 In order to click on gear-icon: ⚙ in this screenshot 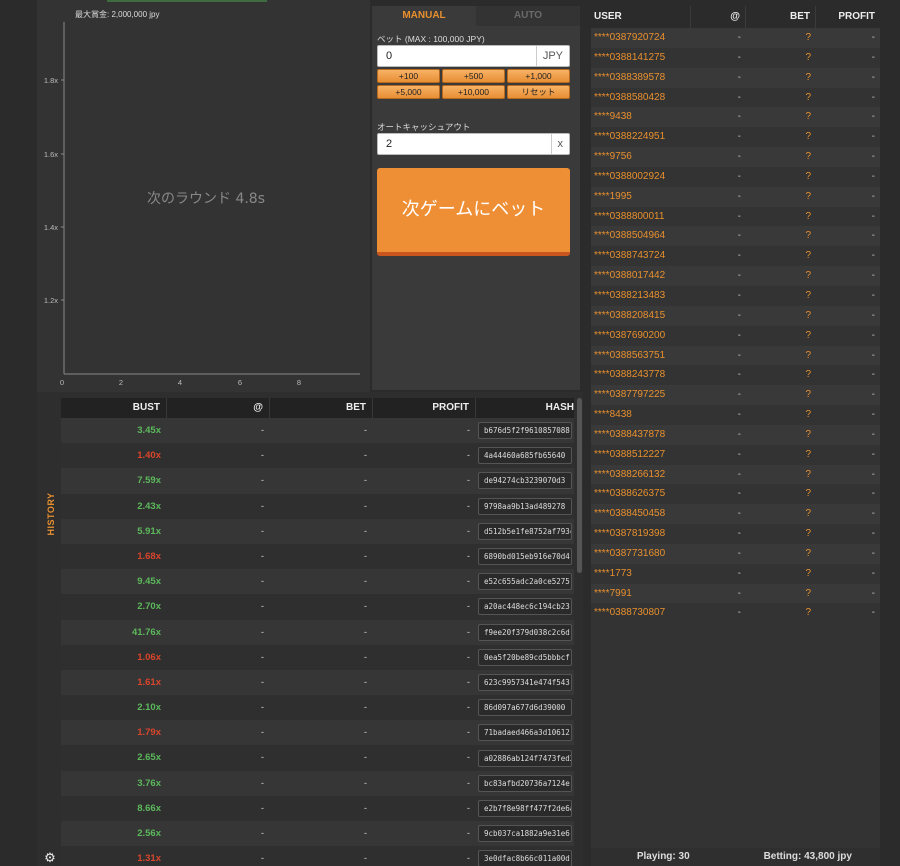, I will do `click(50, 858)`.